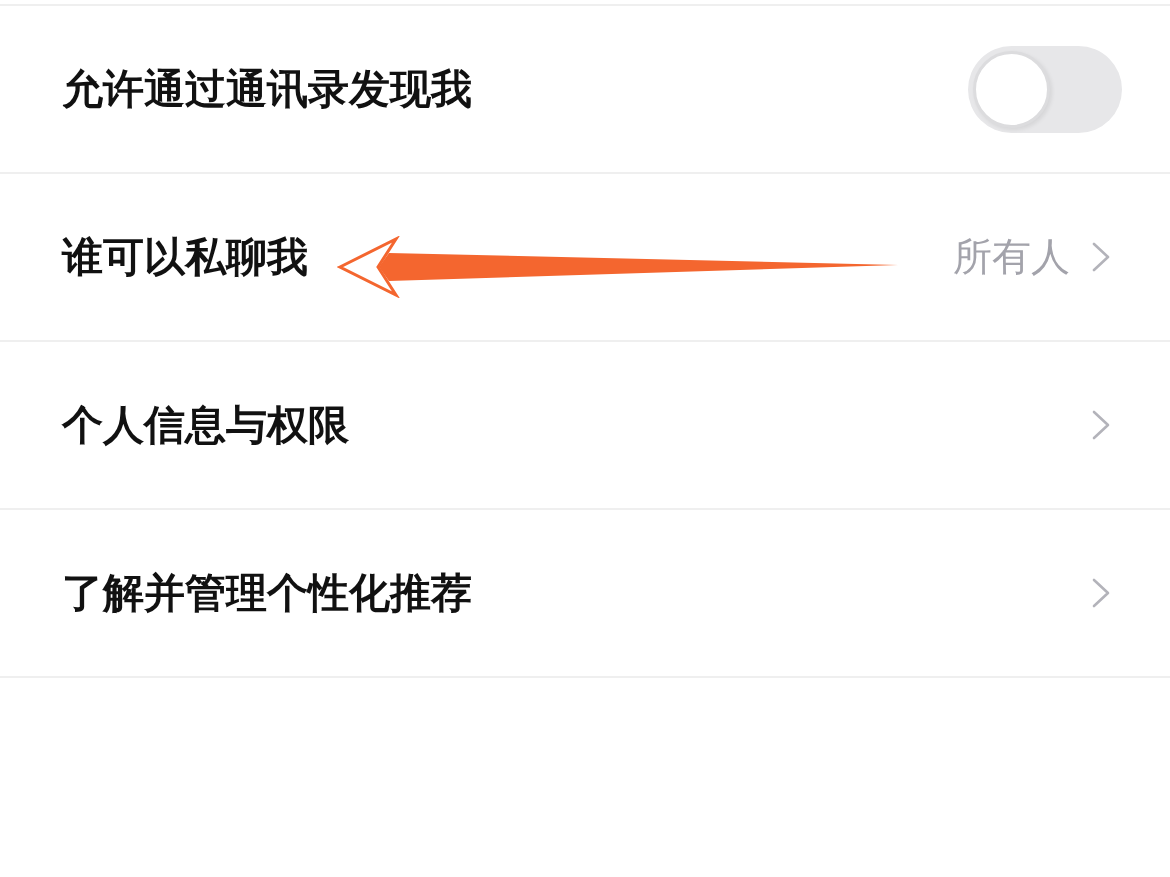 The image size is (1170, 877). Describe the element at coordinates (267, 593) in the screenshot. I see `row-label: 了解并管理个性化推荐` at that location.